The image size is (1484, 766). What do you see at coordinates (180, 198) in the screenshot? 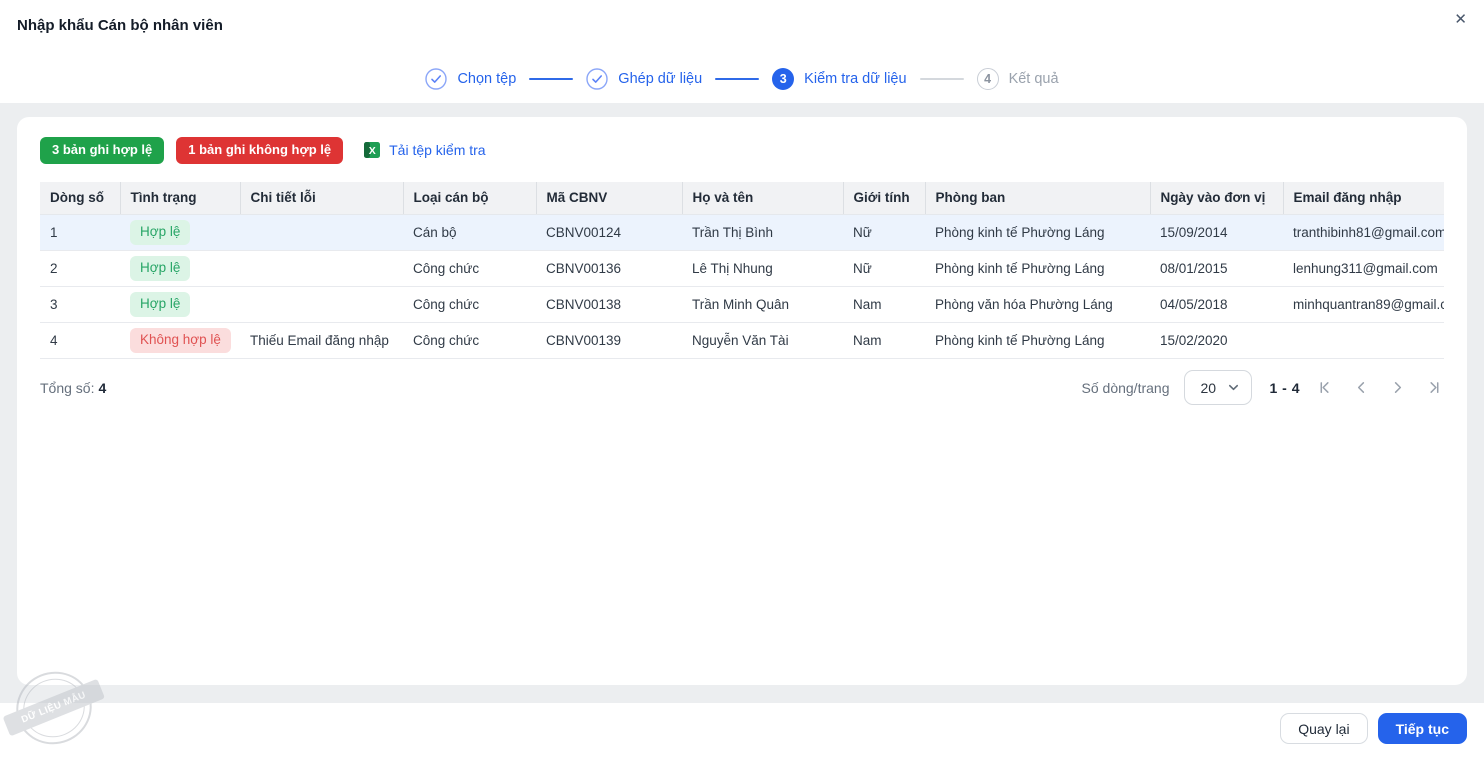
I see `column-header: Tình trạng` at bounding box center [180, 198].